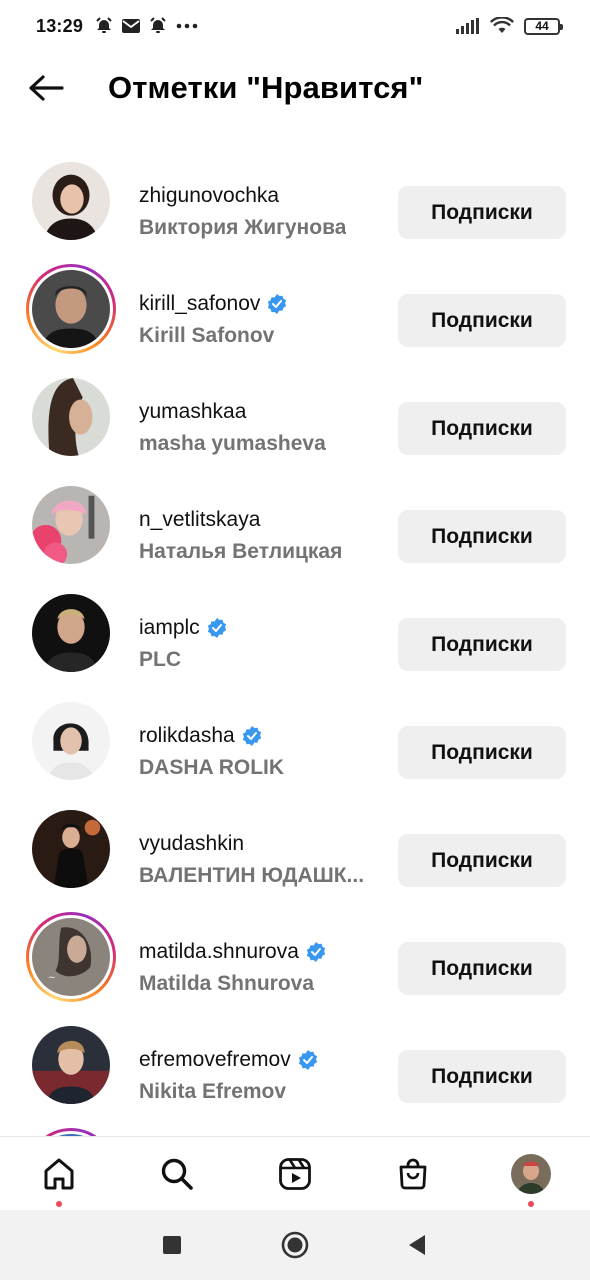 Image resolution: width=590 pixels, height=1280 pixels. I want to click on more-dots-icon, so click(187, 26).